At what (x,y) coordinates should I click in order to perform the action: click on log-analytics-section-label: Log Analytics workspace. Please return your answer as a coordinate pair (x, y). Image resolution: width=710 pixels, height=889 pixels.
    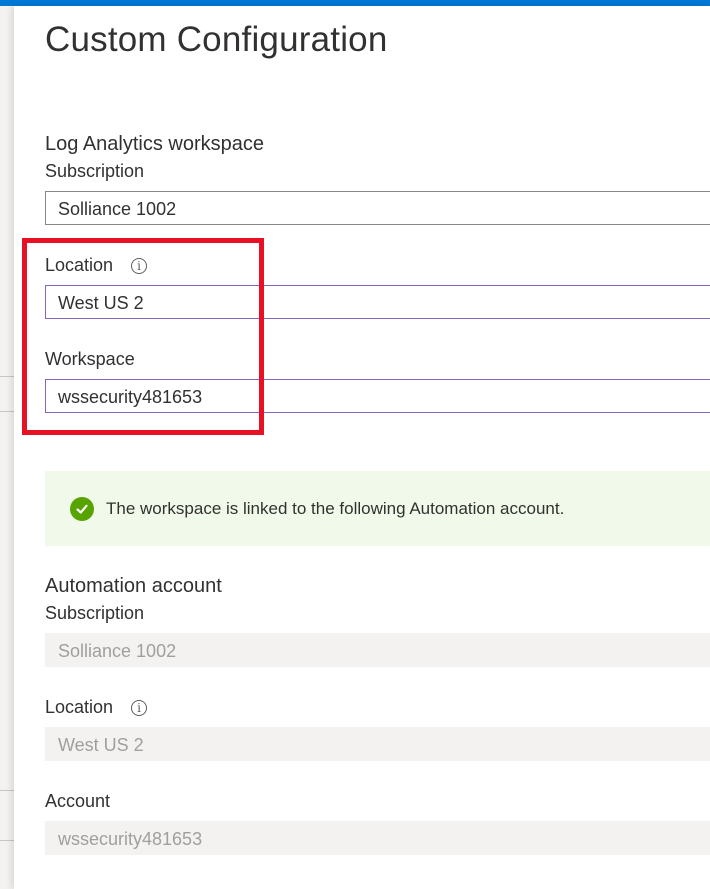
    Looking at the image, I should click on (155, 144).